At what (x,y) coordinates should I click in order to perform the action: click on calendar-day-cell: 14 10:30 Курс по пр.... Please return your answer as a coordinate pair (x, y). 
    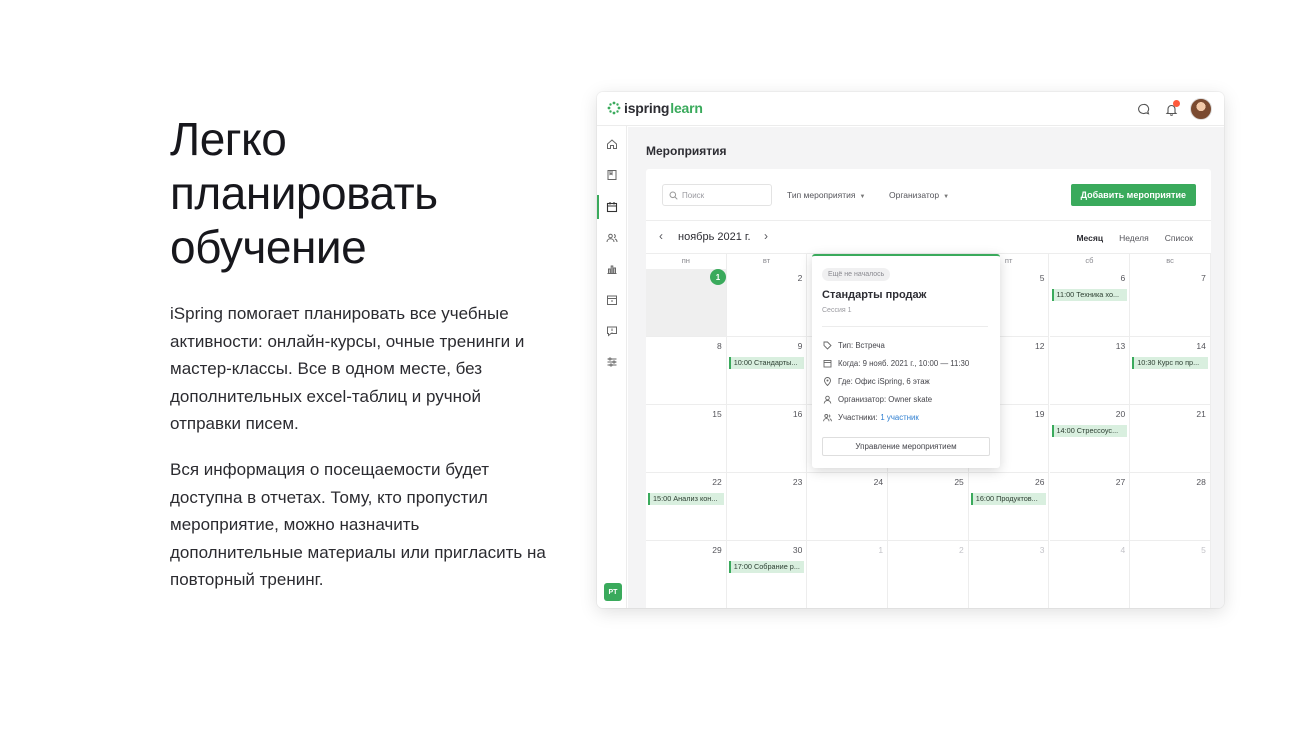
    Looking at the image, I should click on (1170, 371).